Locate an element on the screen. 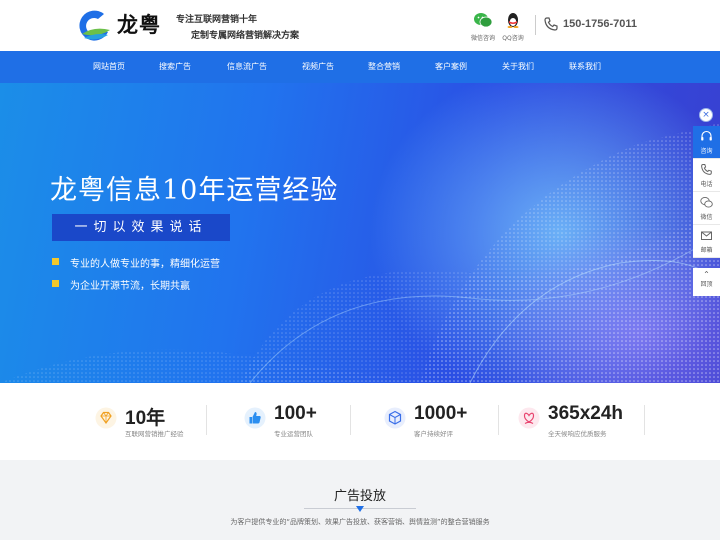 The height and width of the screenshot is (540, 720). banner-bullet-text: 为企业开源节流，长期共赢 is located at coordinates (130, 286).